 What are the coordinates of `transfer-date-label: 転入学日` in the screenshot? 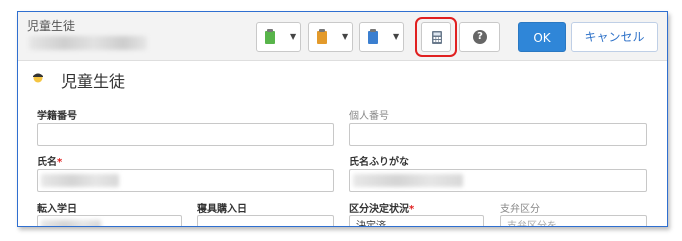 It's located at (57, 209).